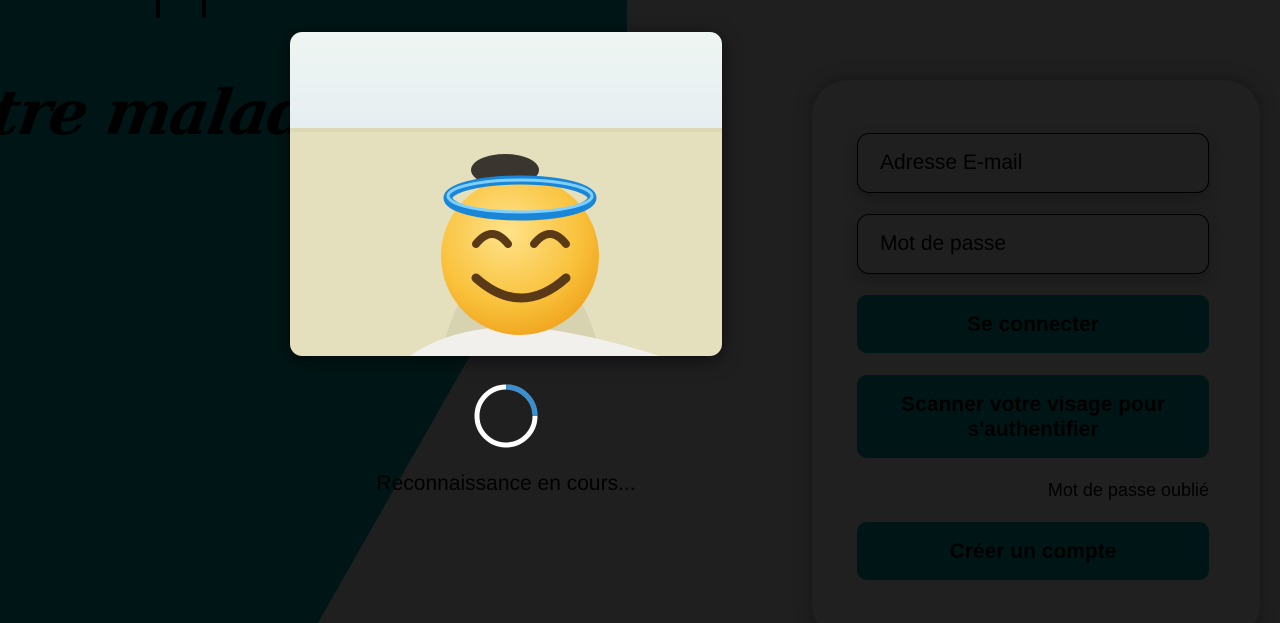 The image size is (1280, 623). I want to click on forgot-password-link: Mot de passe oublié, so click(1084, 490).